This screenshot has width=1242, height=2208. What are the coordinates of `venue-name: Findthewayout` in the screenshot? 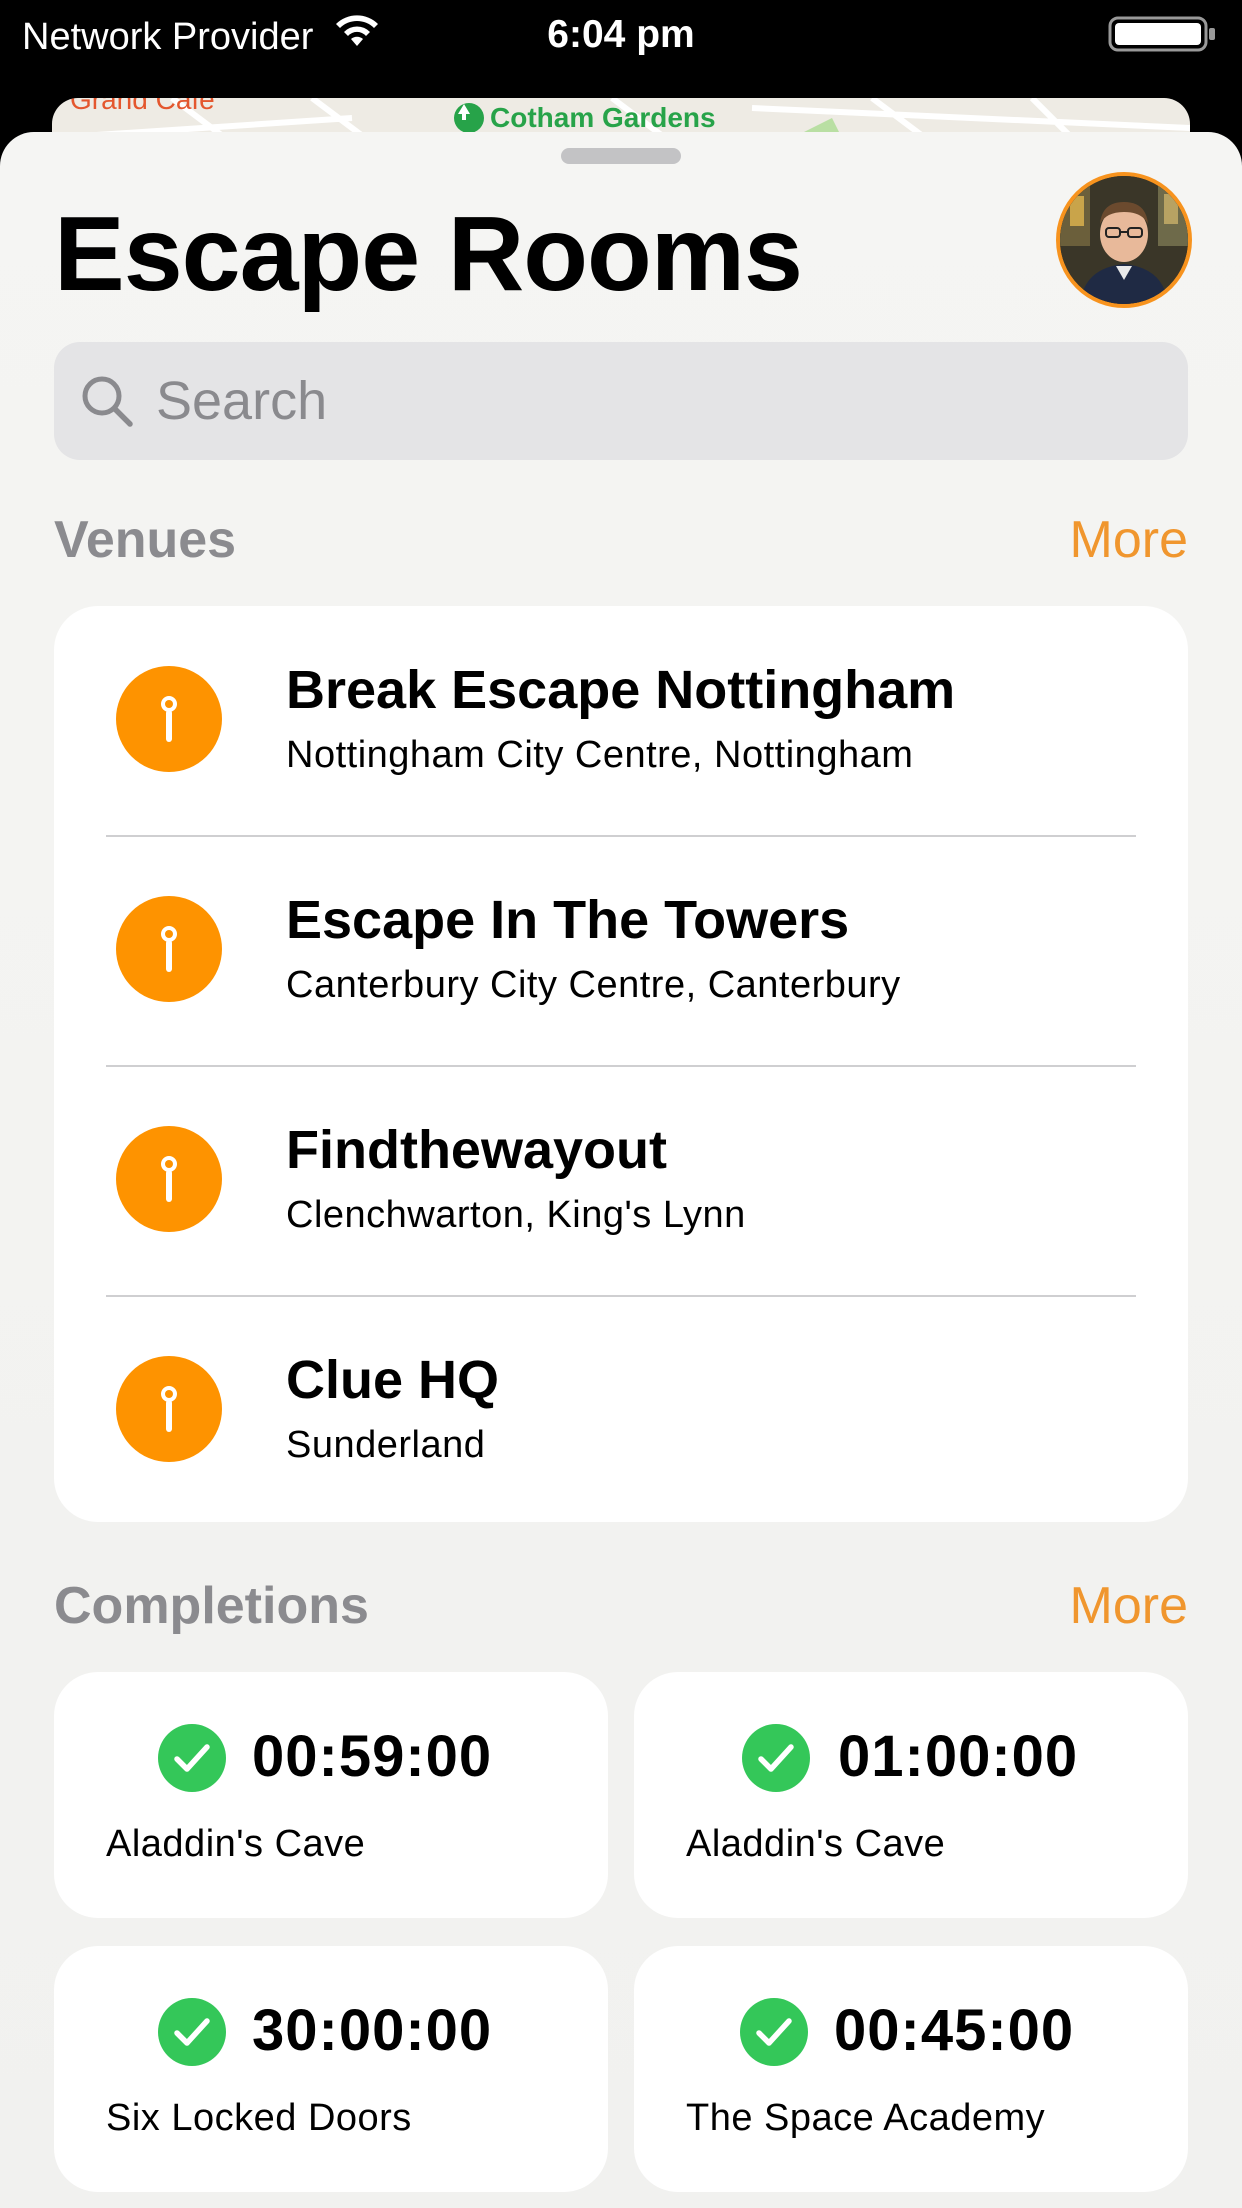 It's located at (476, 1150).